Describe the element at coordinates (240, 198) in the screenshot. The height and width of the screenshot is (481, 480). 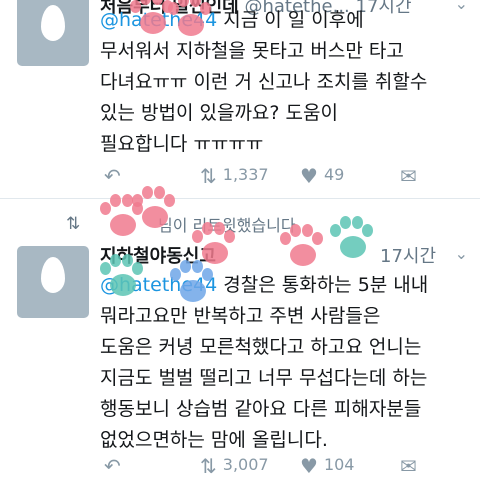
I see `divider` at that location.